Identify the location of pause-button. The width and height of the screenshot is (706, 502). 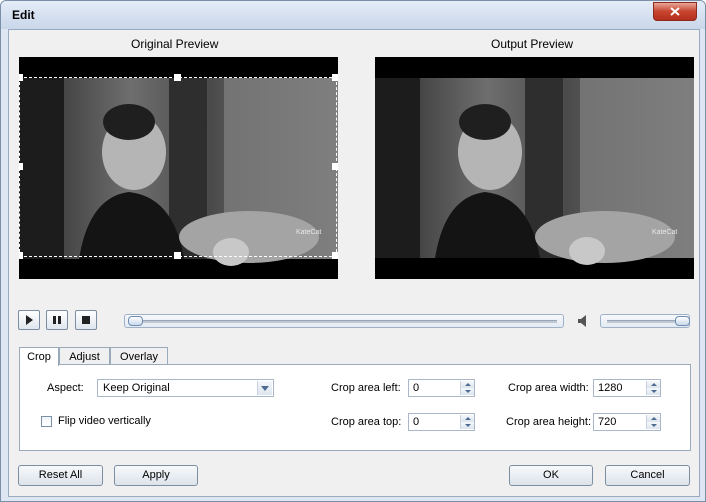
(57, 320).